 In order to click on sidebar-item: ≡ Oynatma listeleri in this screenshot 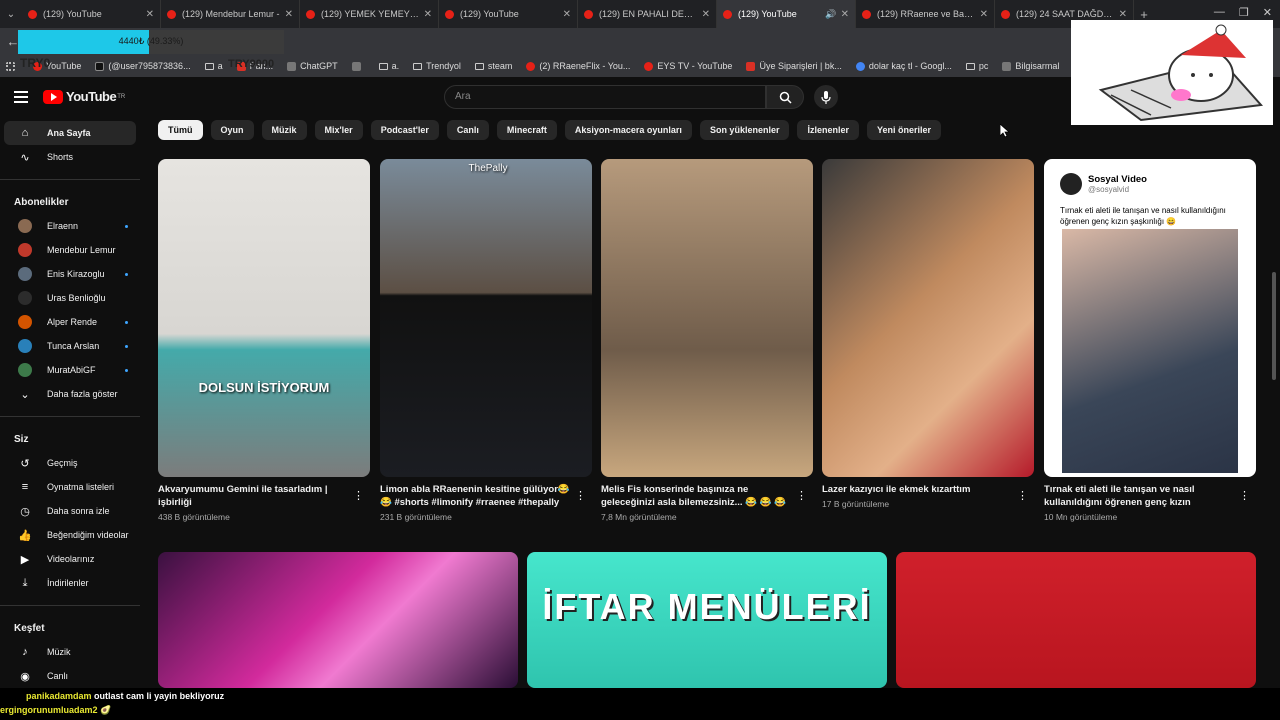, I will do `click(70, 487)`.